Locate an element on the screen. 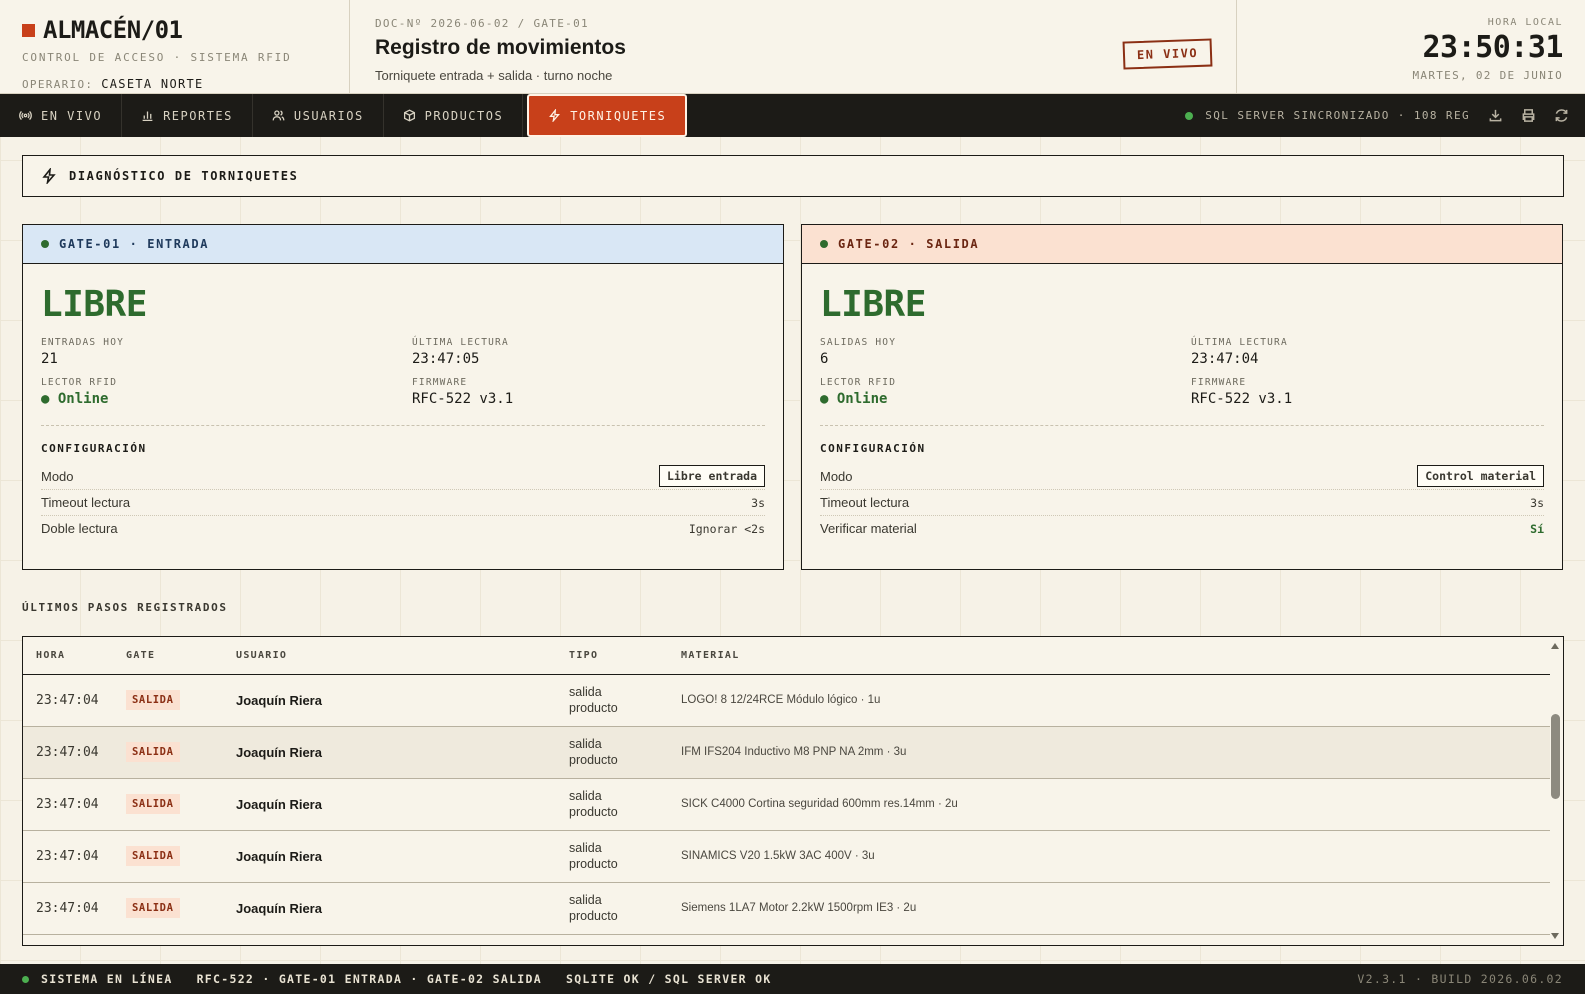  config-key: Modo is located at coordinates (836, 476).